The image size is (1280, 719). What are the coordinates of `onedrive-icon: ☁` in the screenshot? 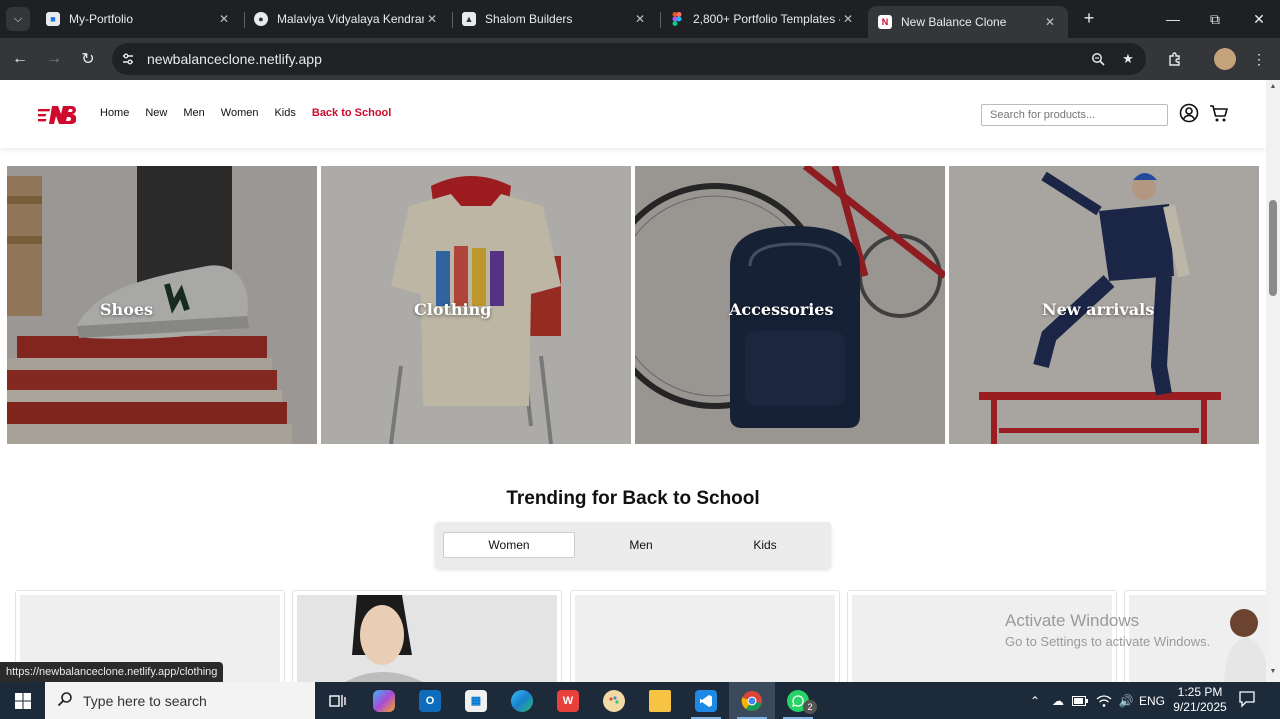 It's located at (1058, 700).